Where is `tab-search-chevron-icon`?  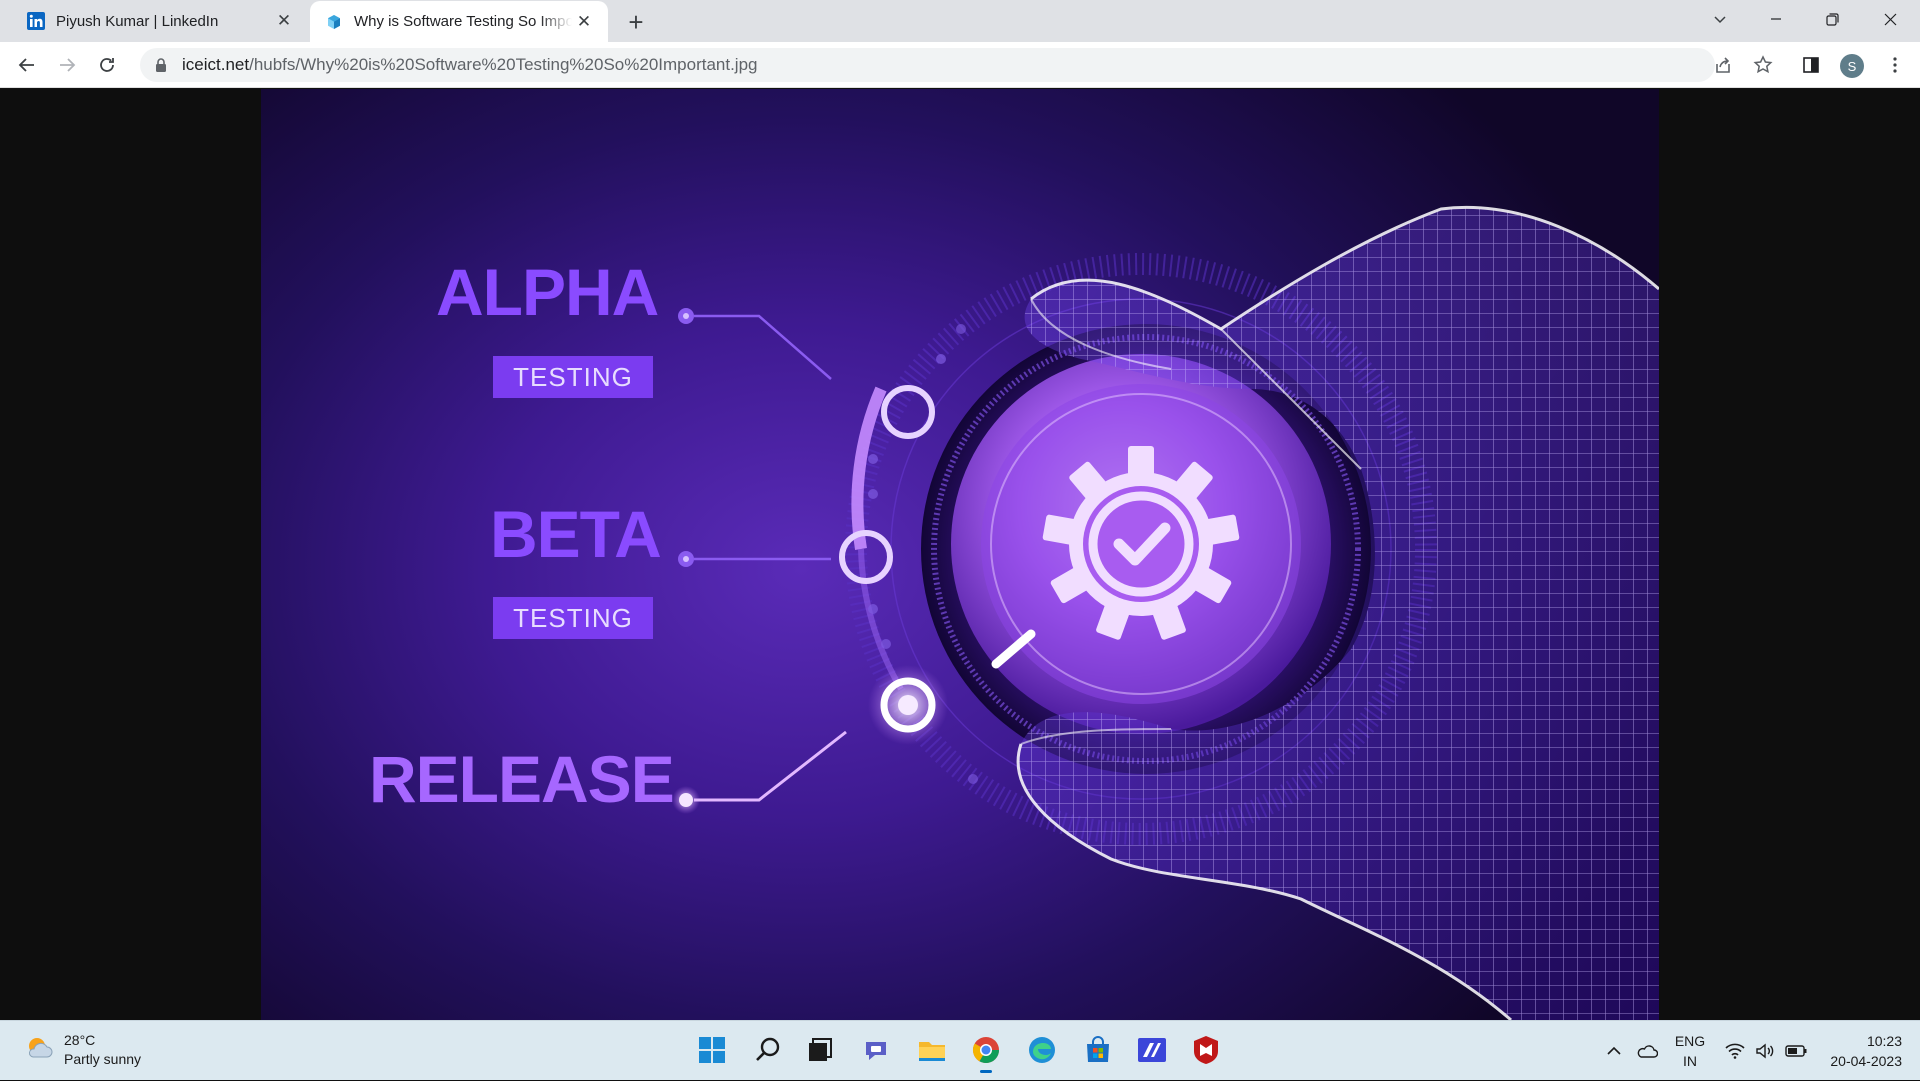
tab-search-chevron-icon is located at coordinates (1720, 19).